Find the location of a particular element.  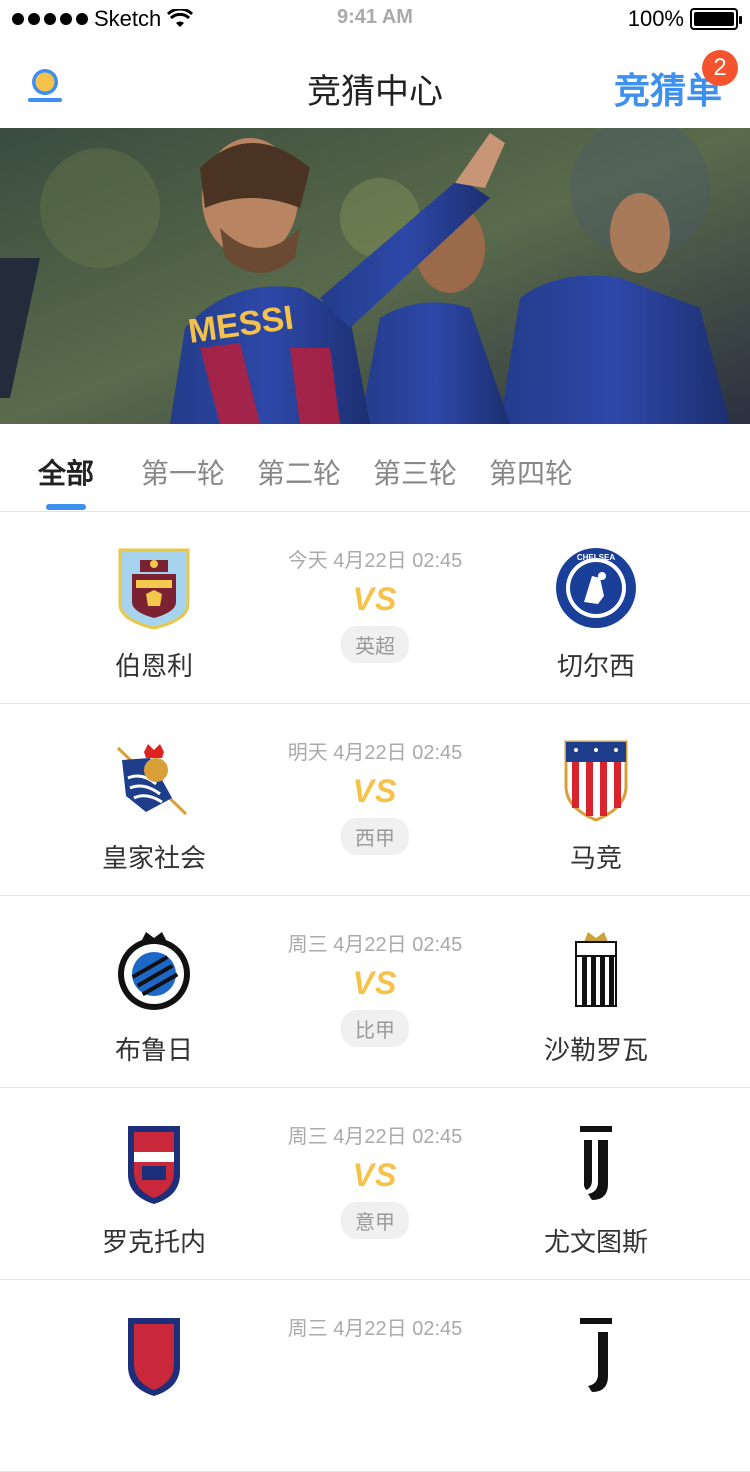

home-team-name: 布鲁日 is located at coordinates (153, 1050).